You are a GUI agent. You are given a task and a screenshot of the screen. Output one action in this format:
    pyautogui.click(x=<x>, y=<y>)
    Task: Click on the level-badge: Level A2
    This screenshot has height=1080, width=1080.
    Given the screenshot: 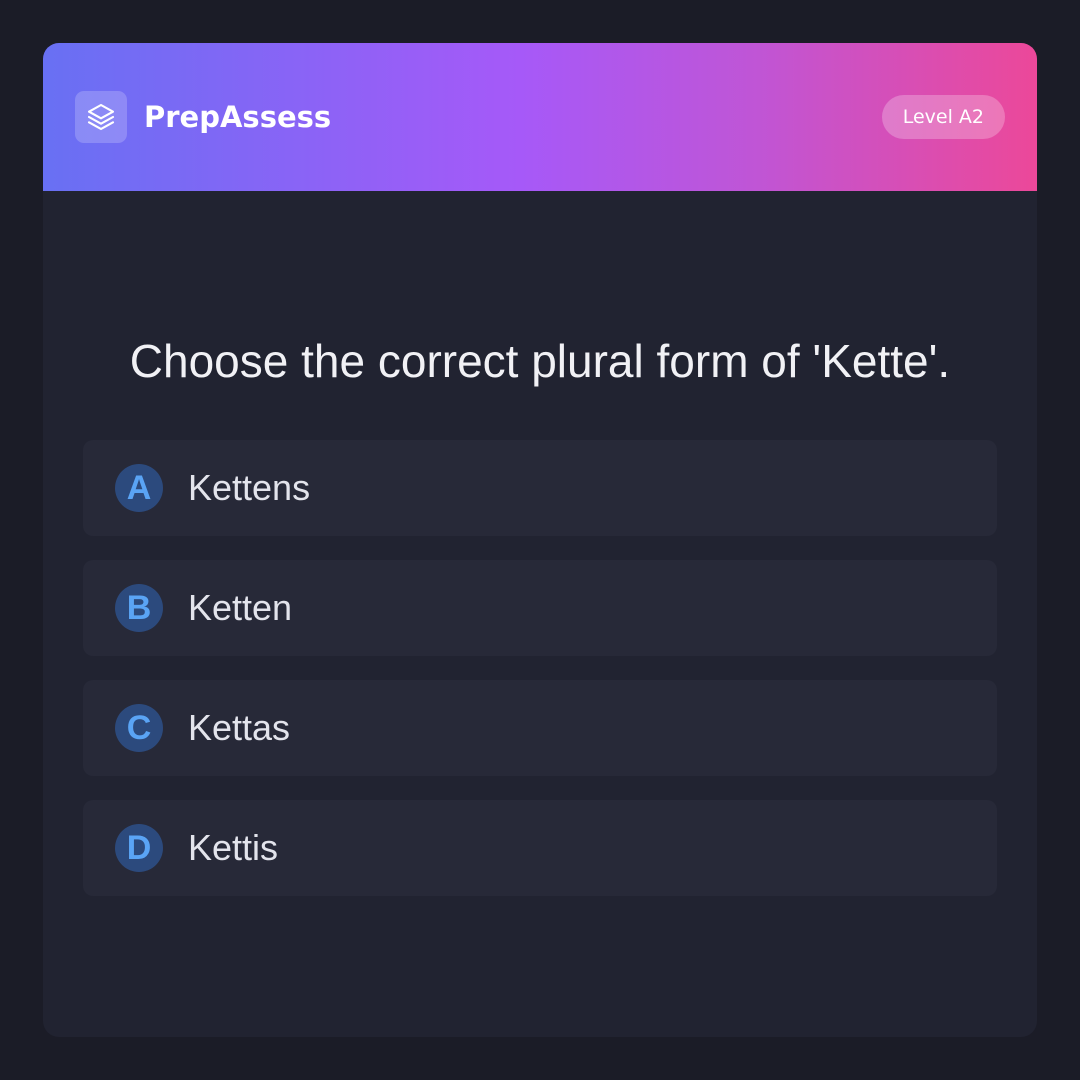 What is the action you would take?
    pyautogui.click(x=943, y=117)
    